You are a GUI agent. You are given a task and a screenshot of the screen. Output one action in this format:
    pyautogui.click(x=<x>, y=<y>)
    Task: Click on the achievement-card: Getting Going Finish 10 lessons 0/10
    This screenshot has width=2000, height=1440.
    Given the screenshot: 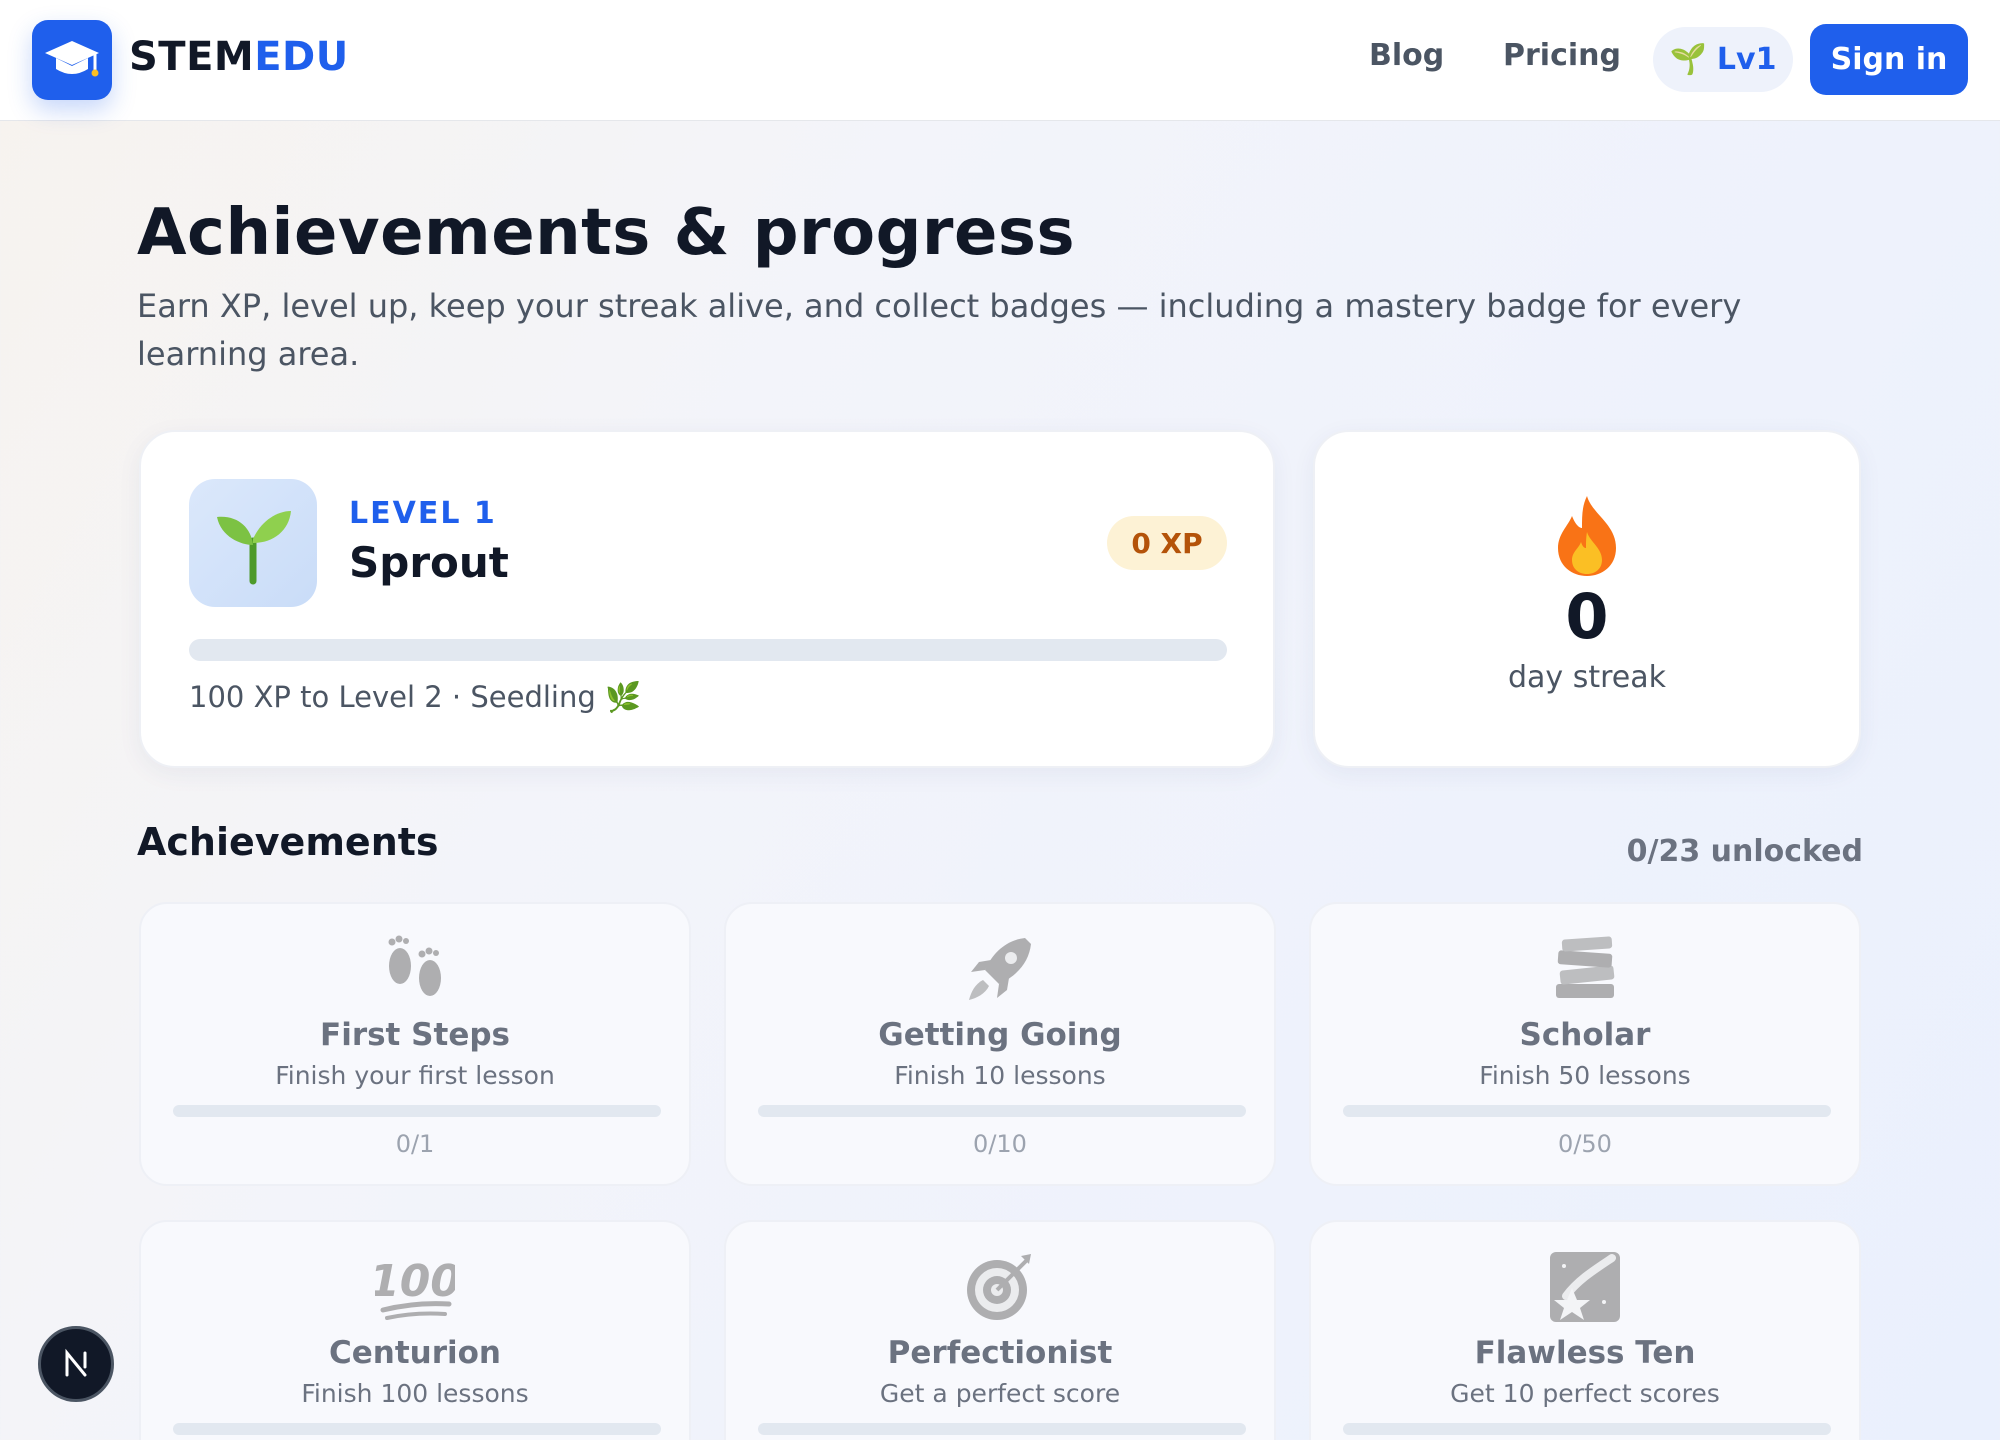 What is the action you would take?
    pyautogui.click(x=1000, y=1044)
    